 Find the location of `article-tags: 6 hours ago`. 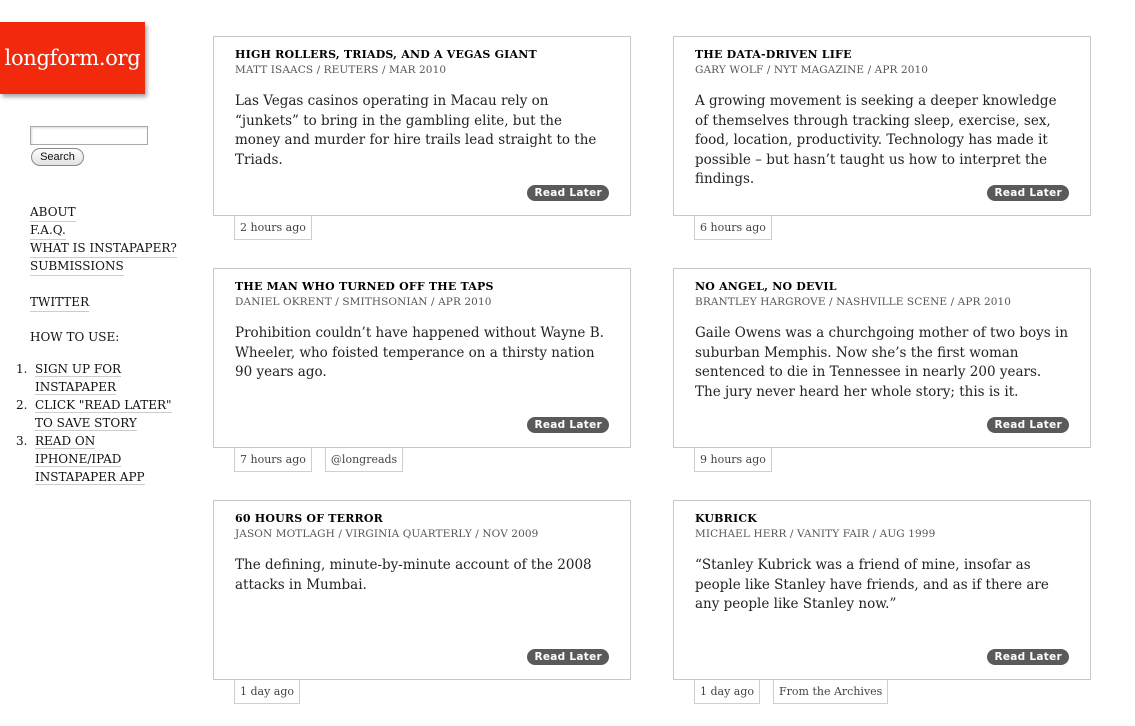

article-tags: 6 hours ago is located at coordinates (733, 228).